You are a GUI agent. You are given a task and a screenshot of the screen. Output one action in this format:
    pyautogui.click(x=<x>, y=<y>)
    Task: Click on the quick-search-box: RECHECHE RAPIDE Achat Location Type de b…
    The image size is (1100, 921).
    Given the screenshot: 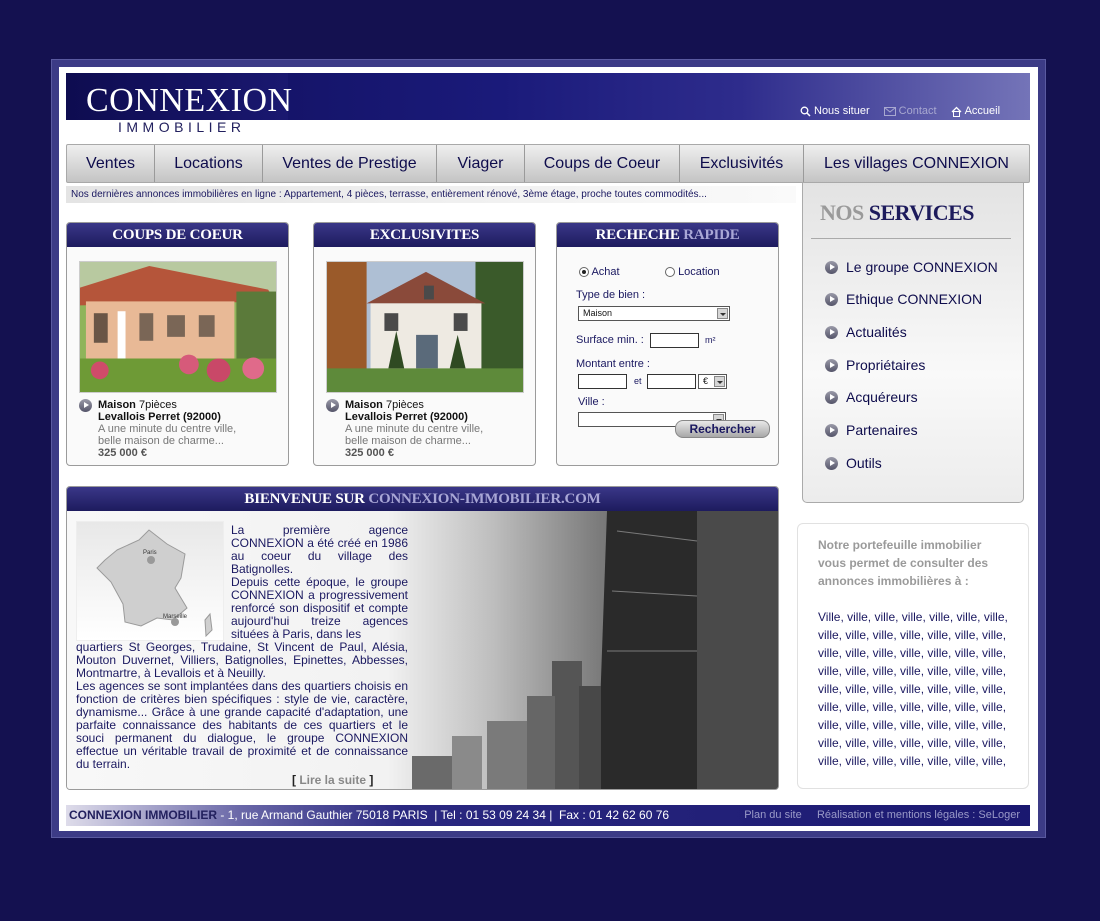 What is the action you would take?
    pyautogui.click(x=667, y=344)
    